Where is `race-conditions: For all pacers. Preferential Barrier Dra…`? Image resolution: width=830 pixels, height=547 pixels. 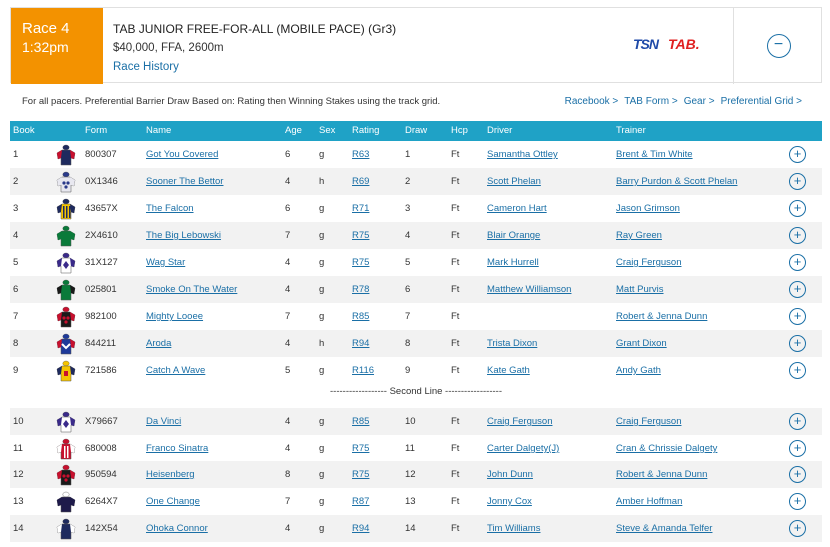 race-conditions: For all pacers. Preferential Barrier Dra… is located at coordinates (231, 101).